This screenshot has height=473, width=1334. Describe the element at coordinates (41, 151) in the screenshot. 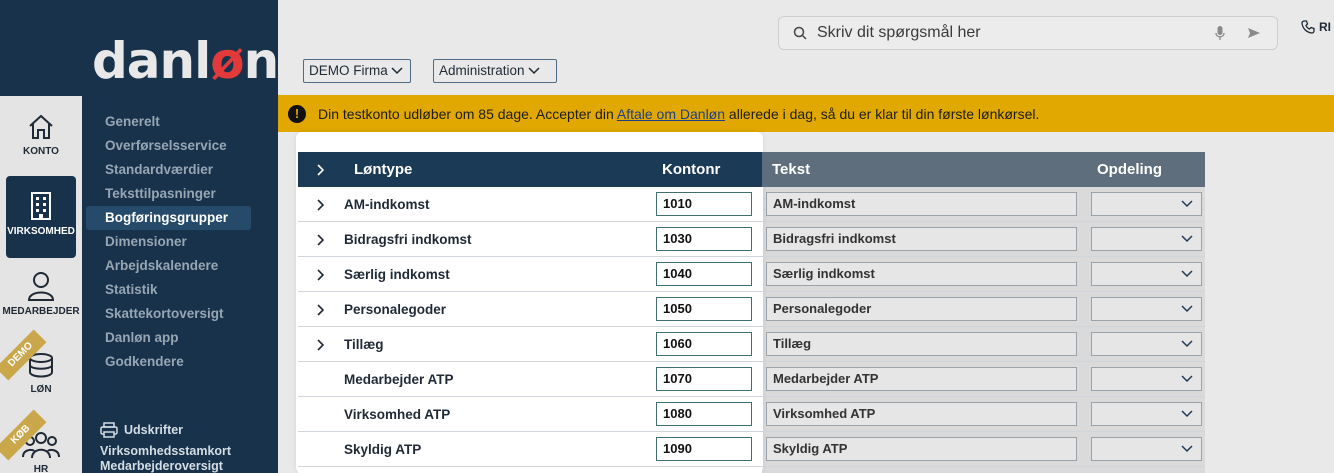

I see `rail-label: KONTO` at that location.